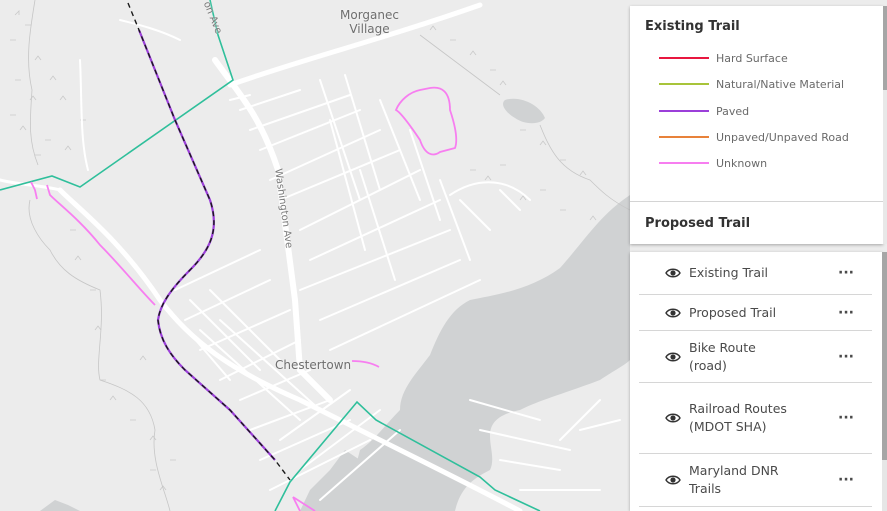  What do you see at coordinates (884, 356) in the screenshot?
I see `layer-list-scrollbar-thumb` at bounding box center [884, 356].